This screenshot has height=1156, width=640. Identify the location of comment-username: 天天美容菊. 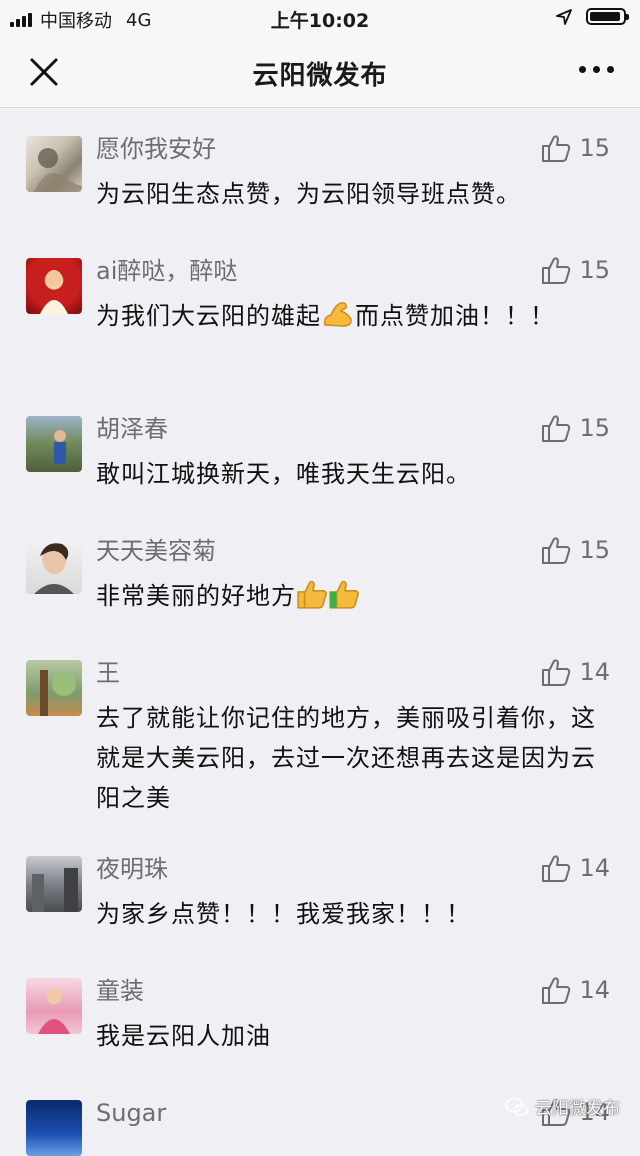
(348, 539).